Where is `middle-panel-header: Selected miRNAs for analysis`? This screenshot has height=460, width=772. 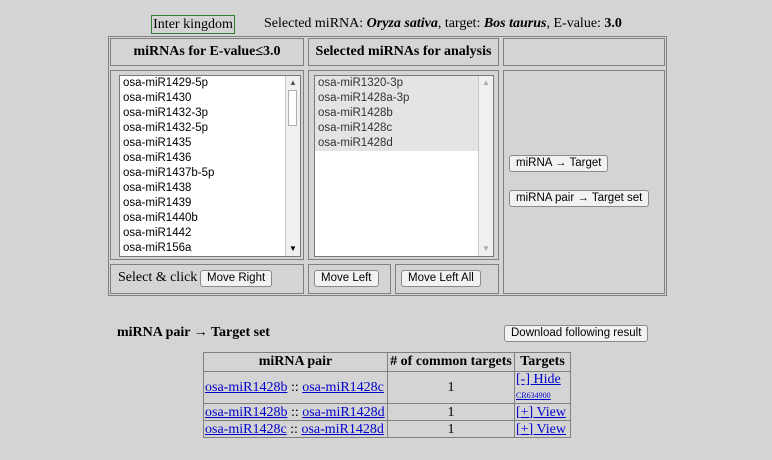
middle-panel-header: Selected miRNAs for analysis is located at coordinates (403, 52).